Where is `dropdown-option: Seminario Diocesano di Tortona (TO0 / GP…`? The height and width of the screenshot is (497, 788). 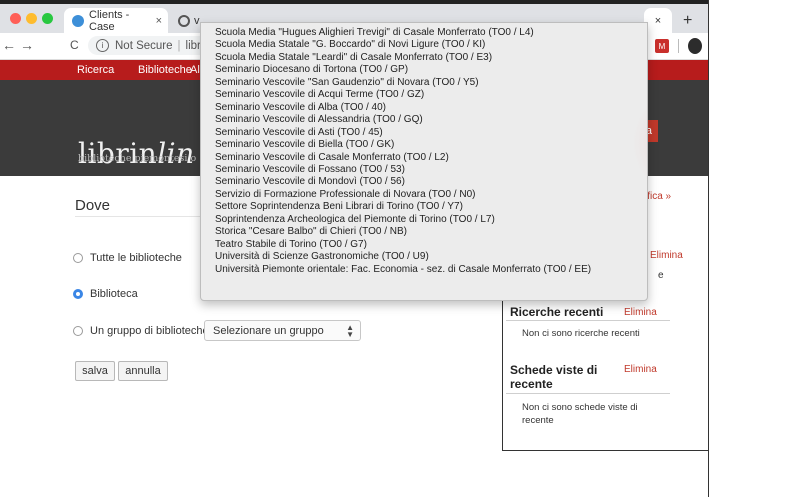
dropdown-option: Seminario Diocesano di Tortona (TO0 / GP… is located at coordinates (424, 70).